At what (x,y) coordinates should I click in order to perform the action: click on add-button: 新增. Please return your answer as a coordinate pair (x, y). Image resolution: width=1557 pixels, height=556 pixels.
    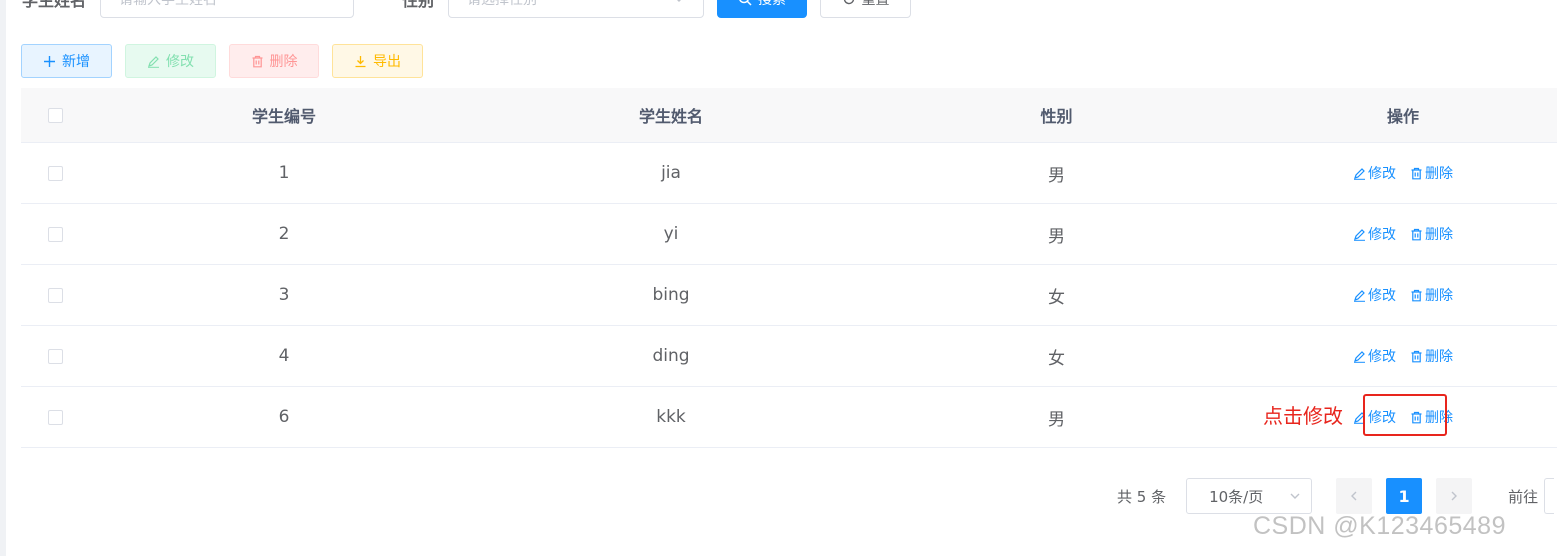
    Looking at the image, I should click on (66, 61).